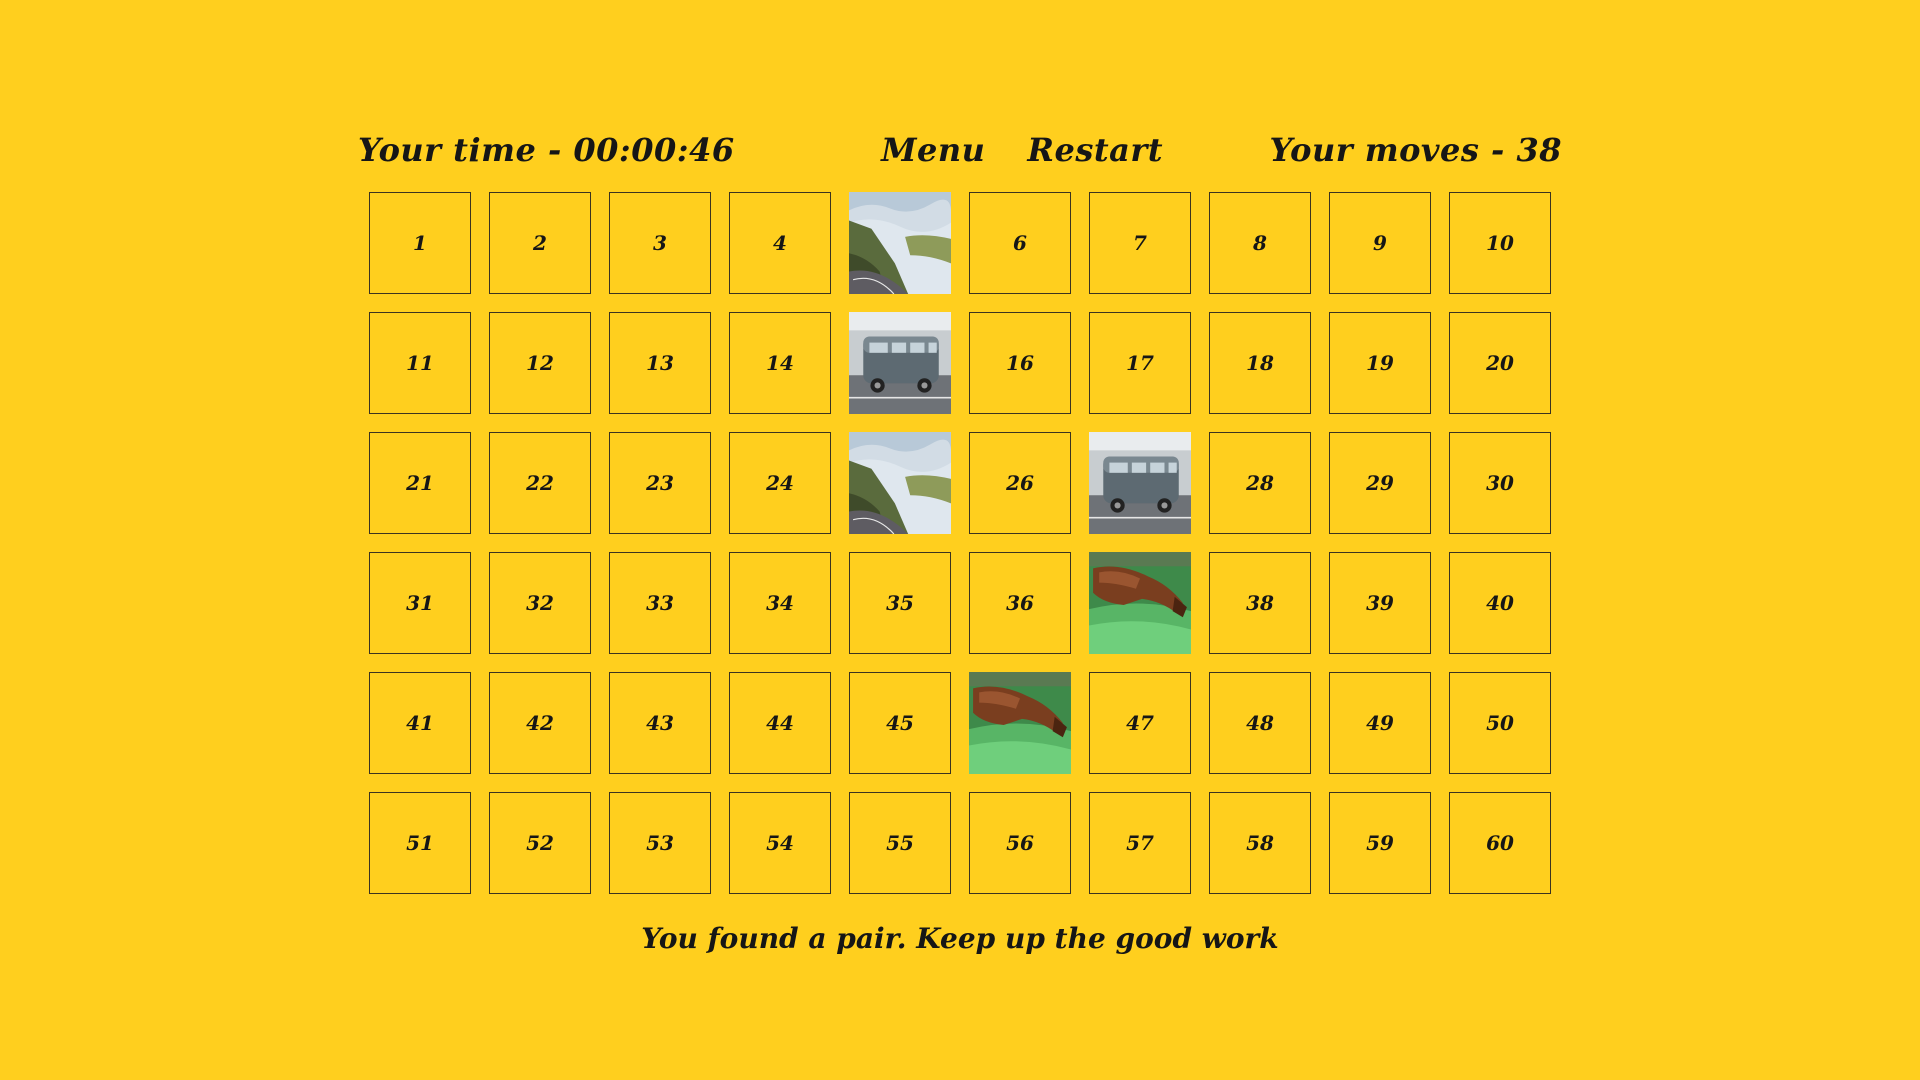 The width and height of the screenshot is (1920, 1080). I want to click on card-hidden: 52, so click(540, 843).